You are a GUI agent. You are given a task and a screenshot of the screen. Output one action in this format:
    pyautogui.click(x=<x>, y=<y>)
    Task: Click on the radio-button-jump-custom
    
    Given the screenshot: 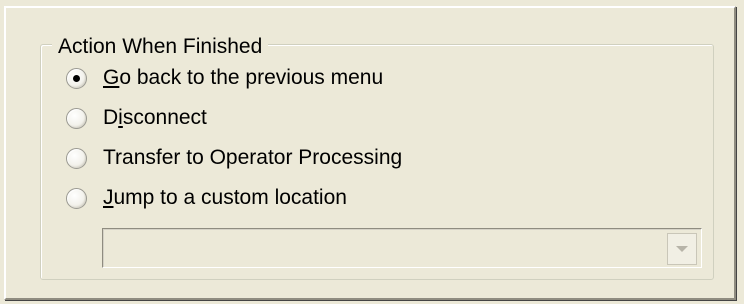 What is the action you would take?
    pyautogui.click(x=76, y=198)
    